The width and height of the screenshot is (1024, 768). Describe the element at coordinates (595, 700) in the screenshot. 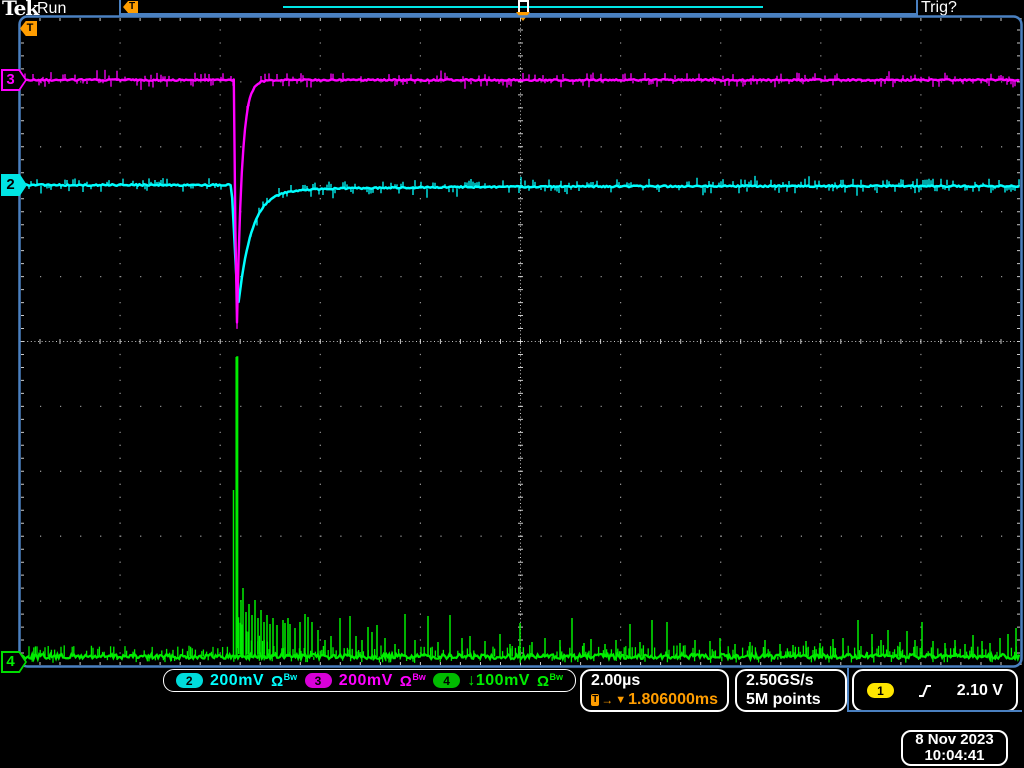

I see `trigger-t-icon: T` at that location.